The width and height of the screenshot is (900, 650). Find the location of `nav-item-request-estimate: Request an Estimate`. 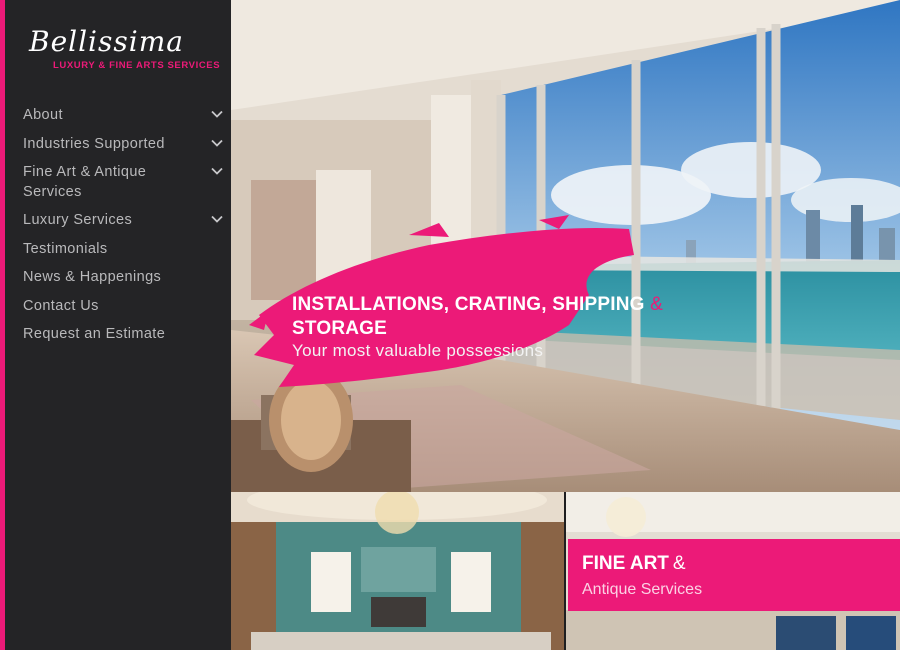

nav-item-request-estimate: Request an Estimate is located at coordinates (123, 335).